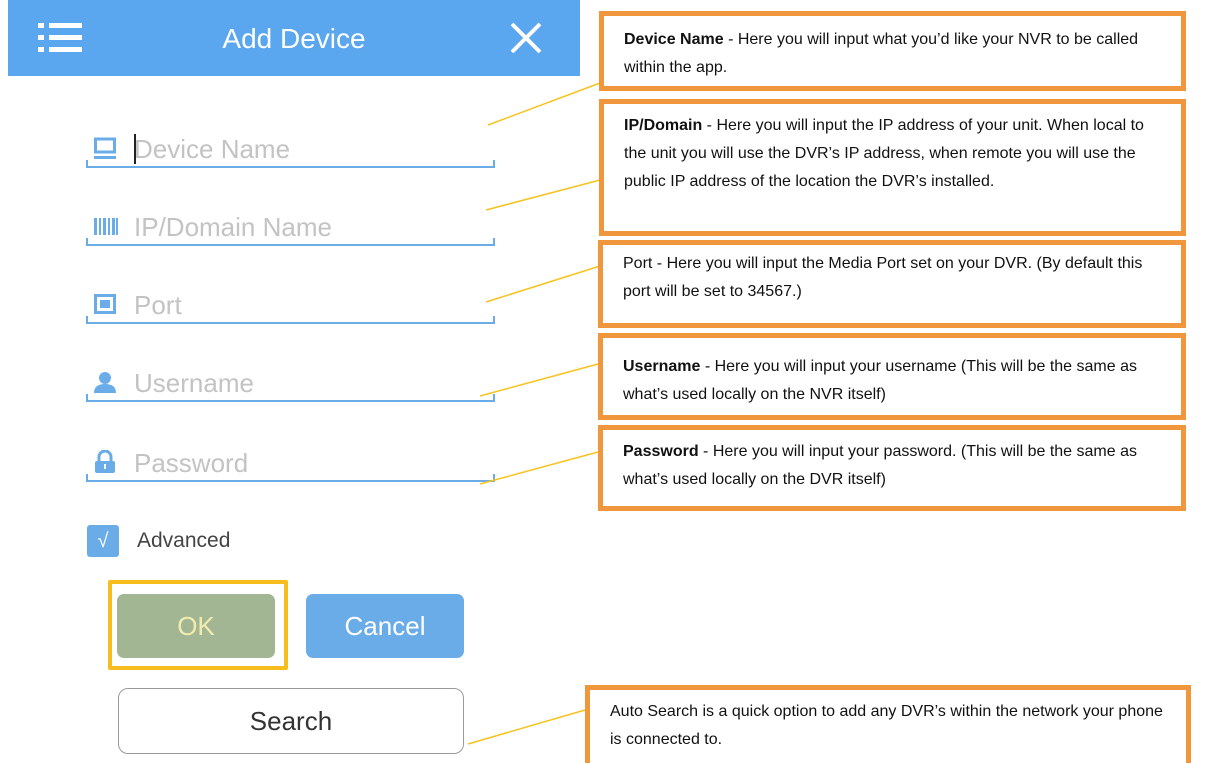 The height and width of the screenshot is (763, 1206). I want to click on close-icon, so click(526, 38).